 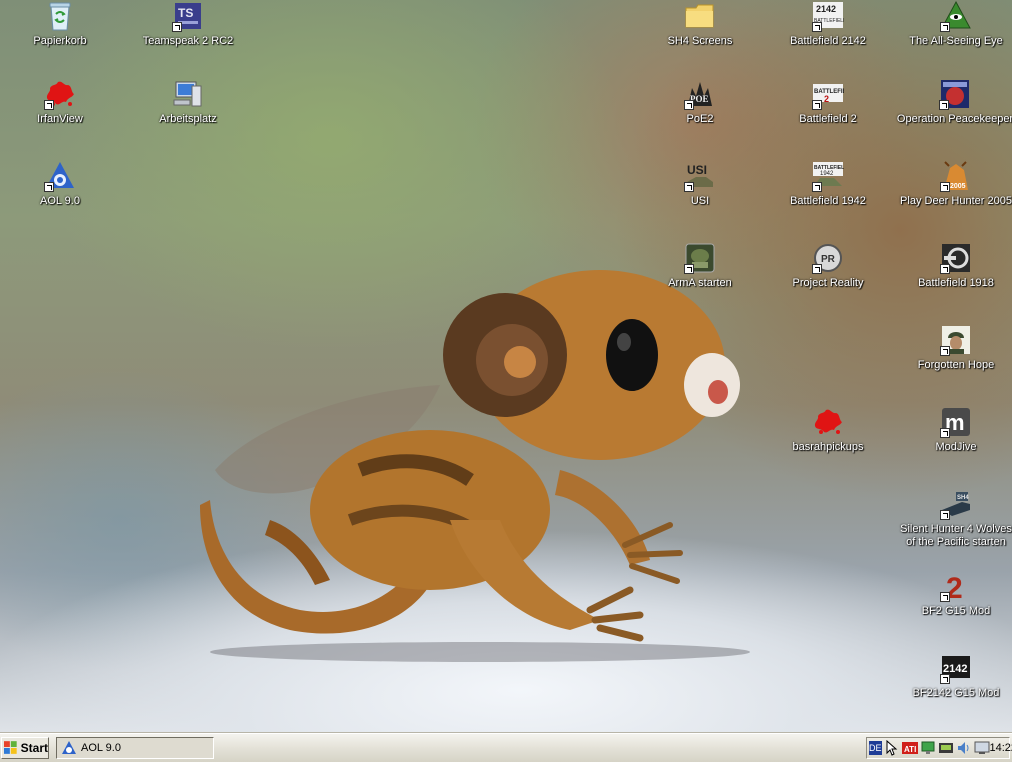 I want to click on desktop-icon-label: AOL 9.0, so click(x=60, y=201).